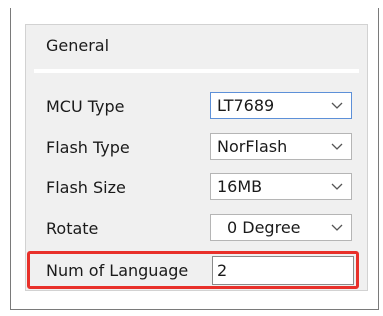 The height and width of the screenshot is (316, 383). I want to click on mcu-type-label: MCU Type, so click(85, 106).